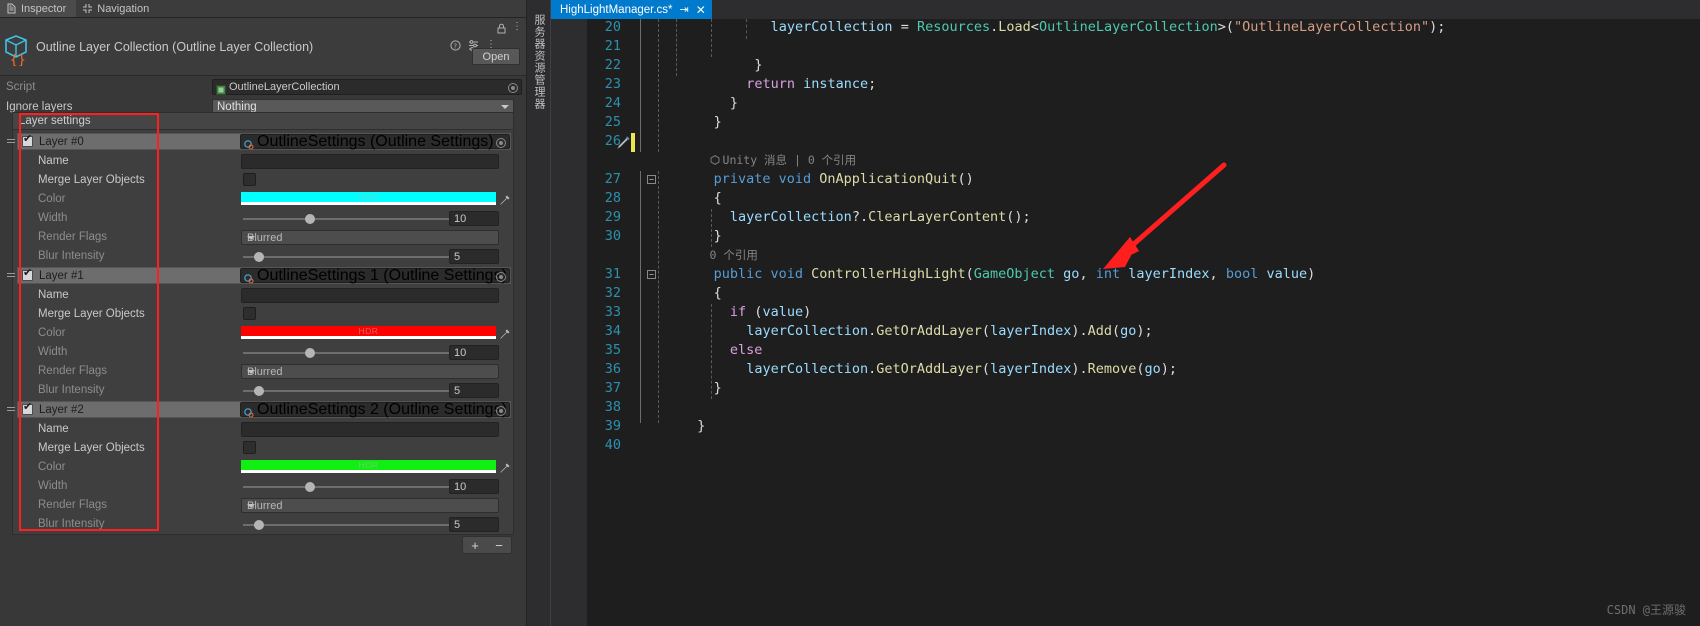  I want to click on remove-layer-button: −, so click(499, 545).